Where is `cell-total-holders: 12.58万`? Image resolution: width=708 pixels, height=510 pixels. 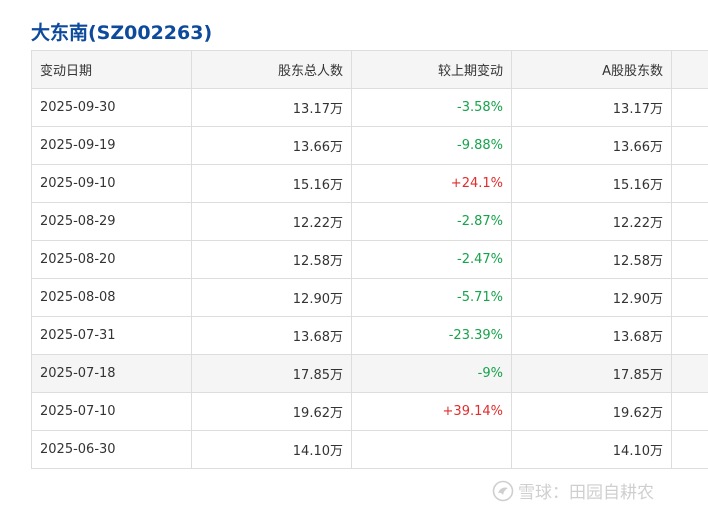
cell-total-holders: 12.58万 is located at coordinates (271, 259).